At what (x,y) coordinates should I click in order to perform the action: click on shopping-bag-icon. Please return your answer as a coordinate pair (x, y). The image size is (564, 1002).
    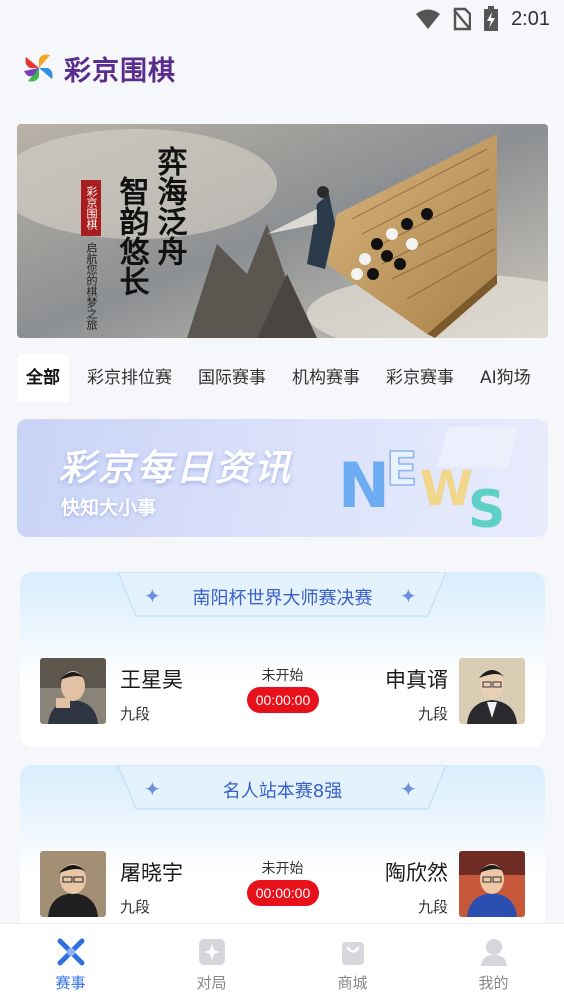
    Looking at the image, I should click on (352, 953).